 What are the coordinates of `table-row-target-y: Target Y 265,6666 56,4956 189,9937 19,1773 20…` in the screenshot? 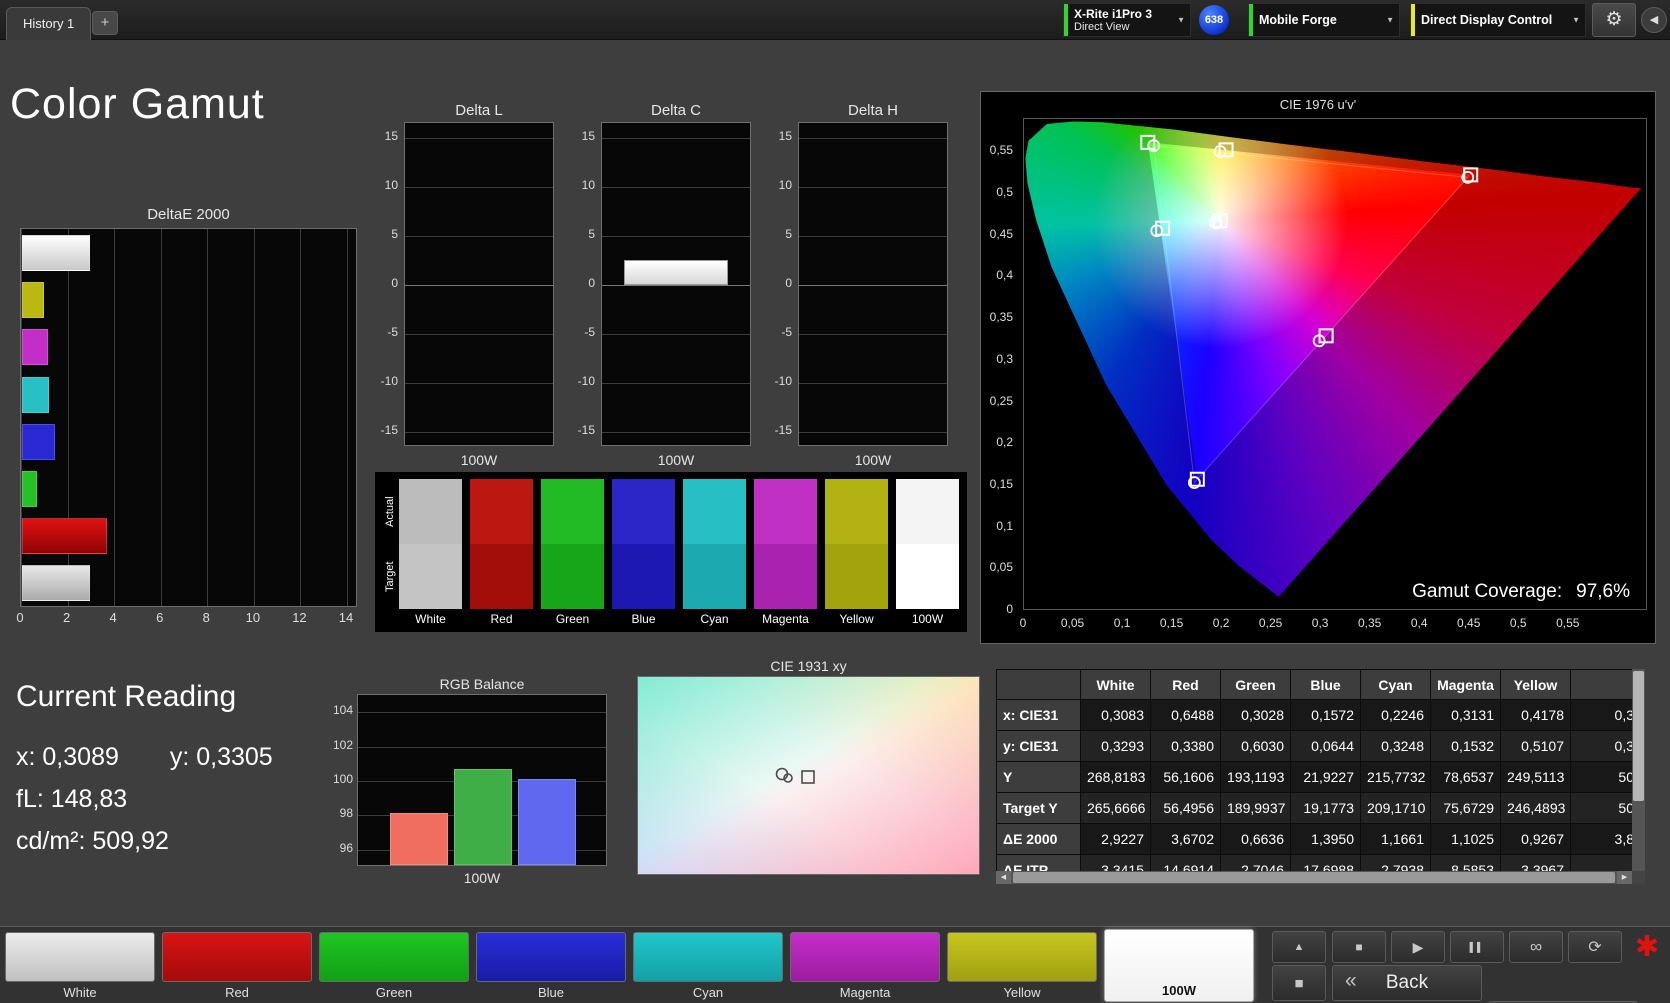 It's located at (1314, 808).